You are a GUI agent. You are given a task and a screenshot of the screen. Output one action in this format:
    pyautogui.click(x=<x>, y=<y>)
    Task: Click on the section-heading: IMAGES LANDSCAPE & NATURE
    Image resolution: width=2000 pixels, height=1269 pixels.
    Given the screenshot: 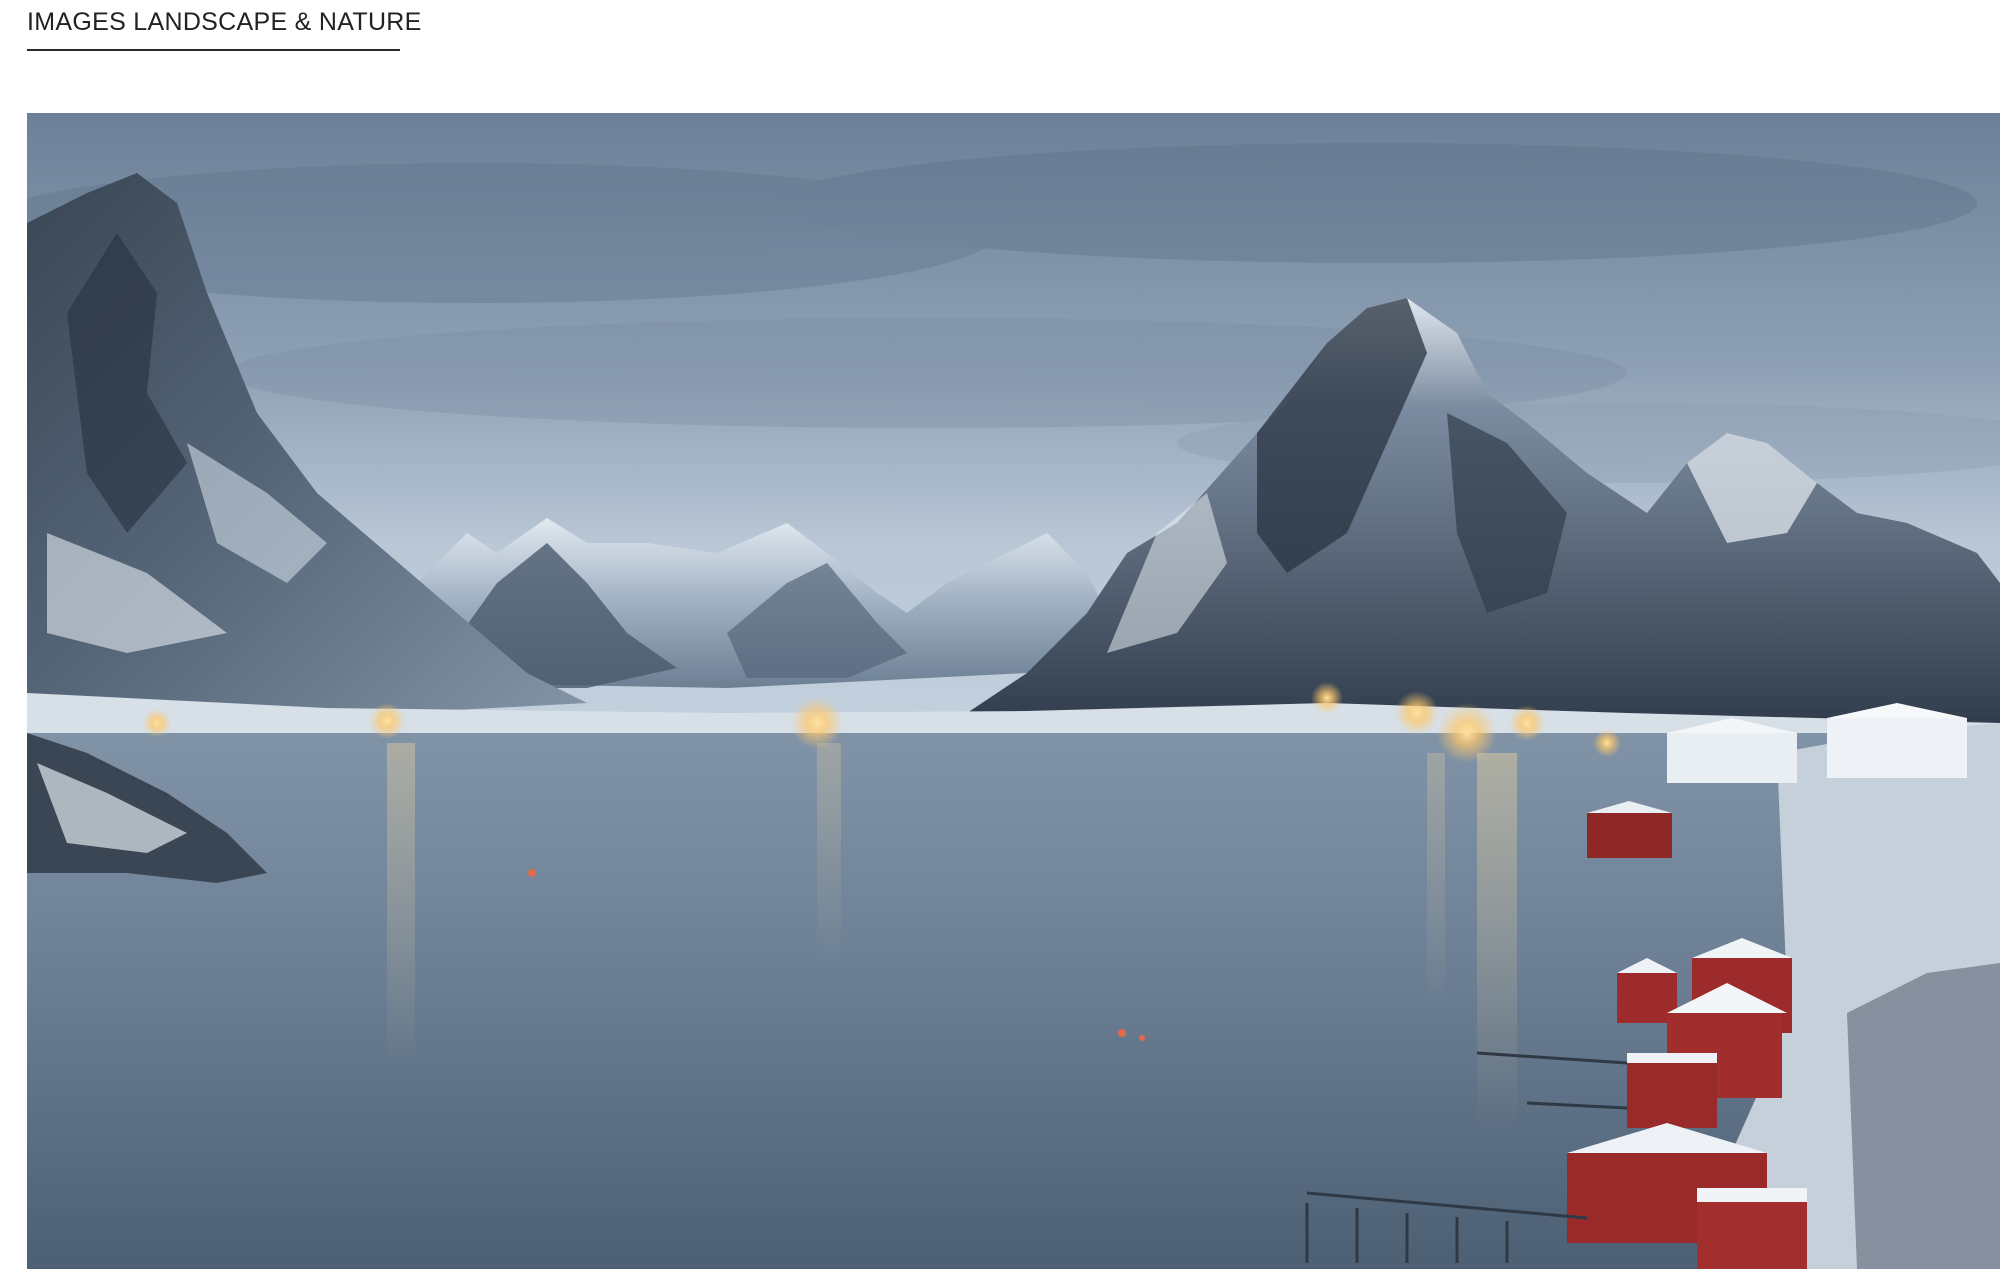 What is the action you would take?
    pyautogui.click(x=224, y=29)
    